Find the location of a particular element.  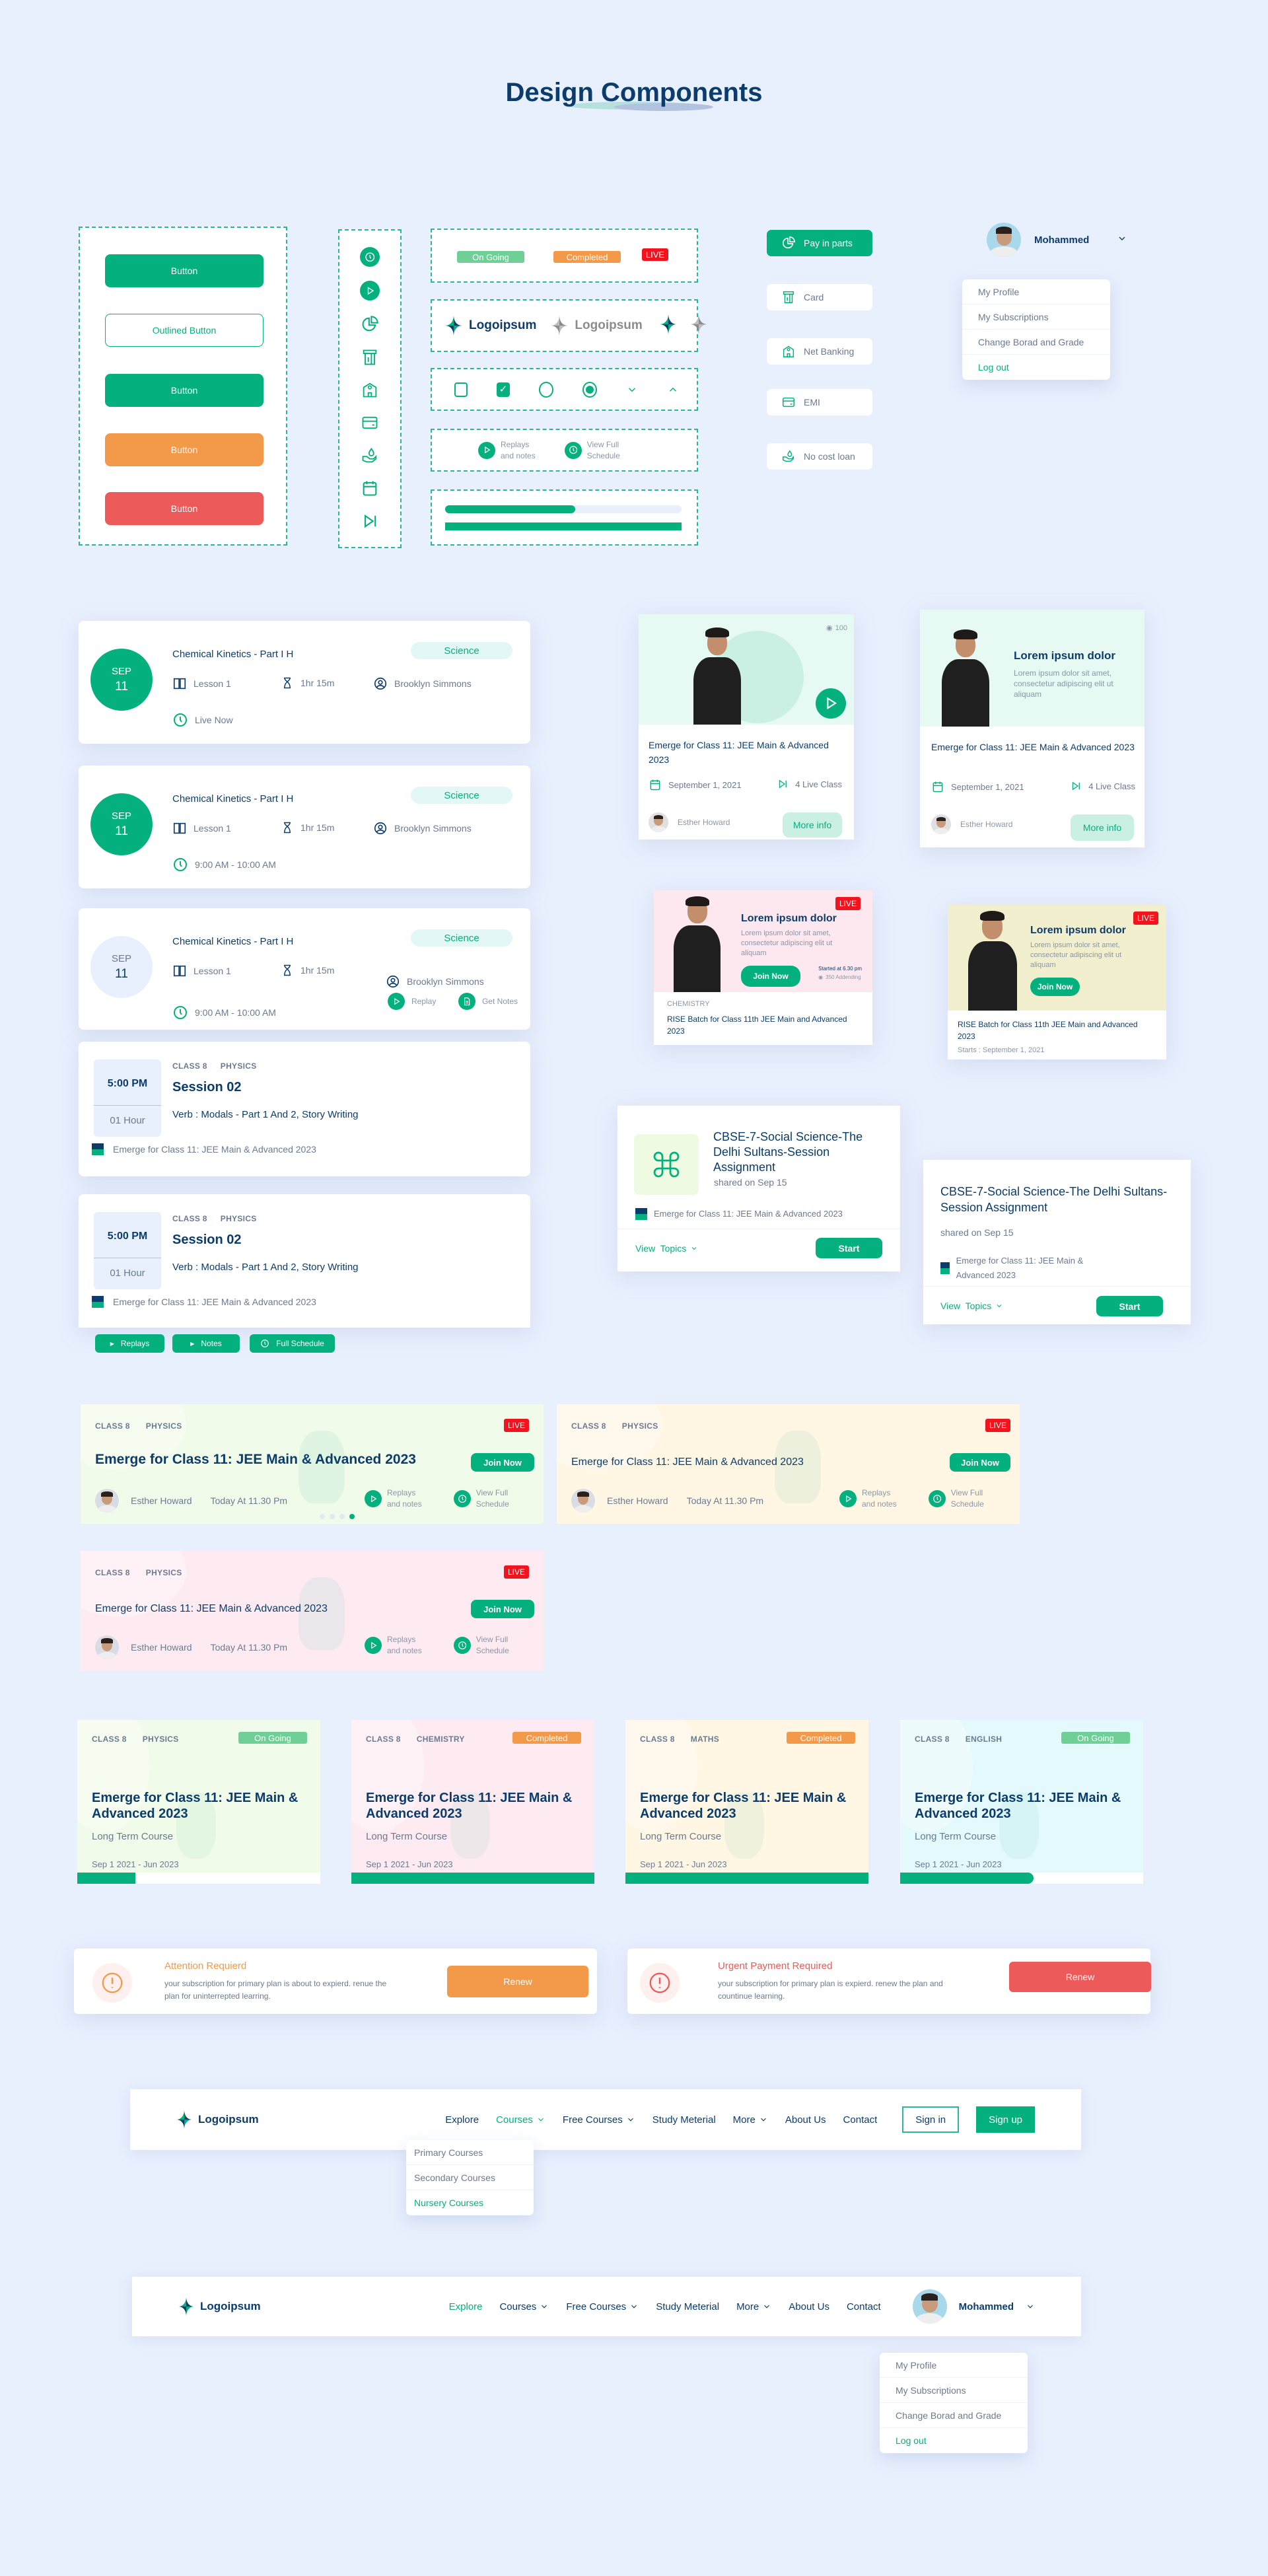

user-menu-item: My Profile is located at coordinates (954, 2365).